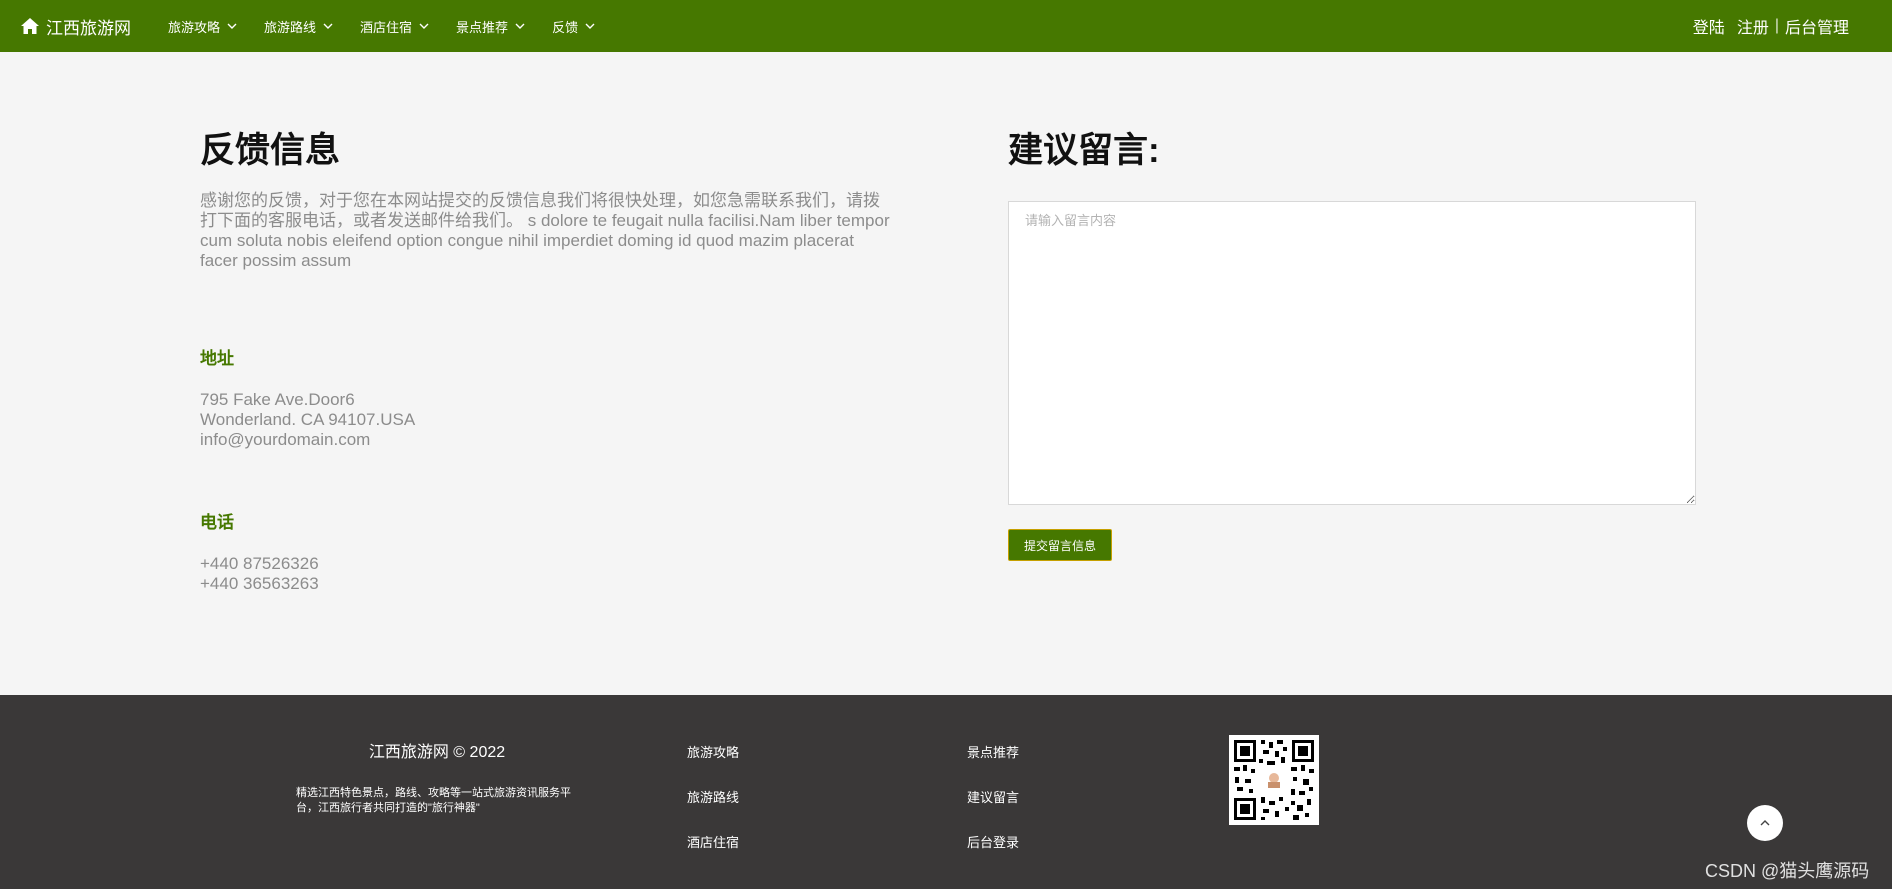 This screenshot has width=1892, height=889. I want to click on footer-copyright: 江西旅游网 © 2022, so click(437, 752).